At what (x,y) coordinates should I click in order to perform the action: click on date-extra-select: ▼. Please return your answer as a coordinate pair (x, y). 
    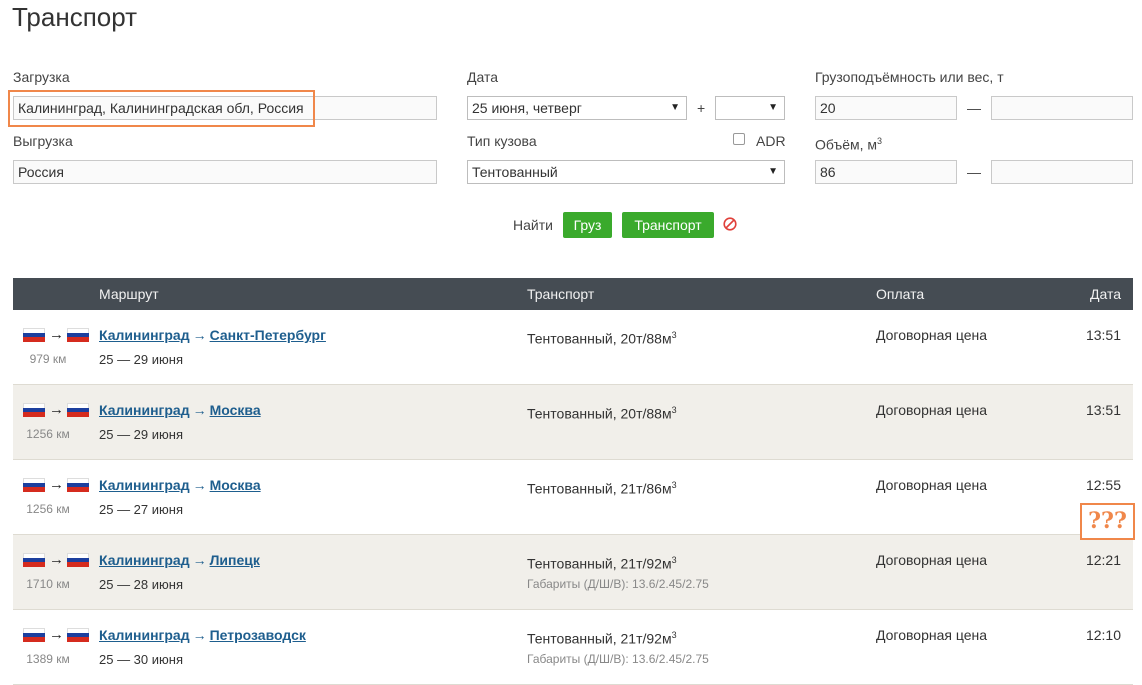
    Looking at the image, I should click on (750, 108).